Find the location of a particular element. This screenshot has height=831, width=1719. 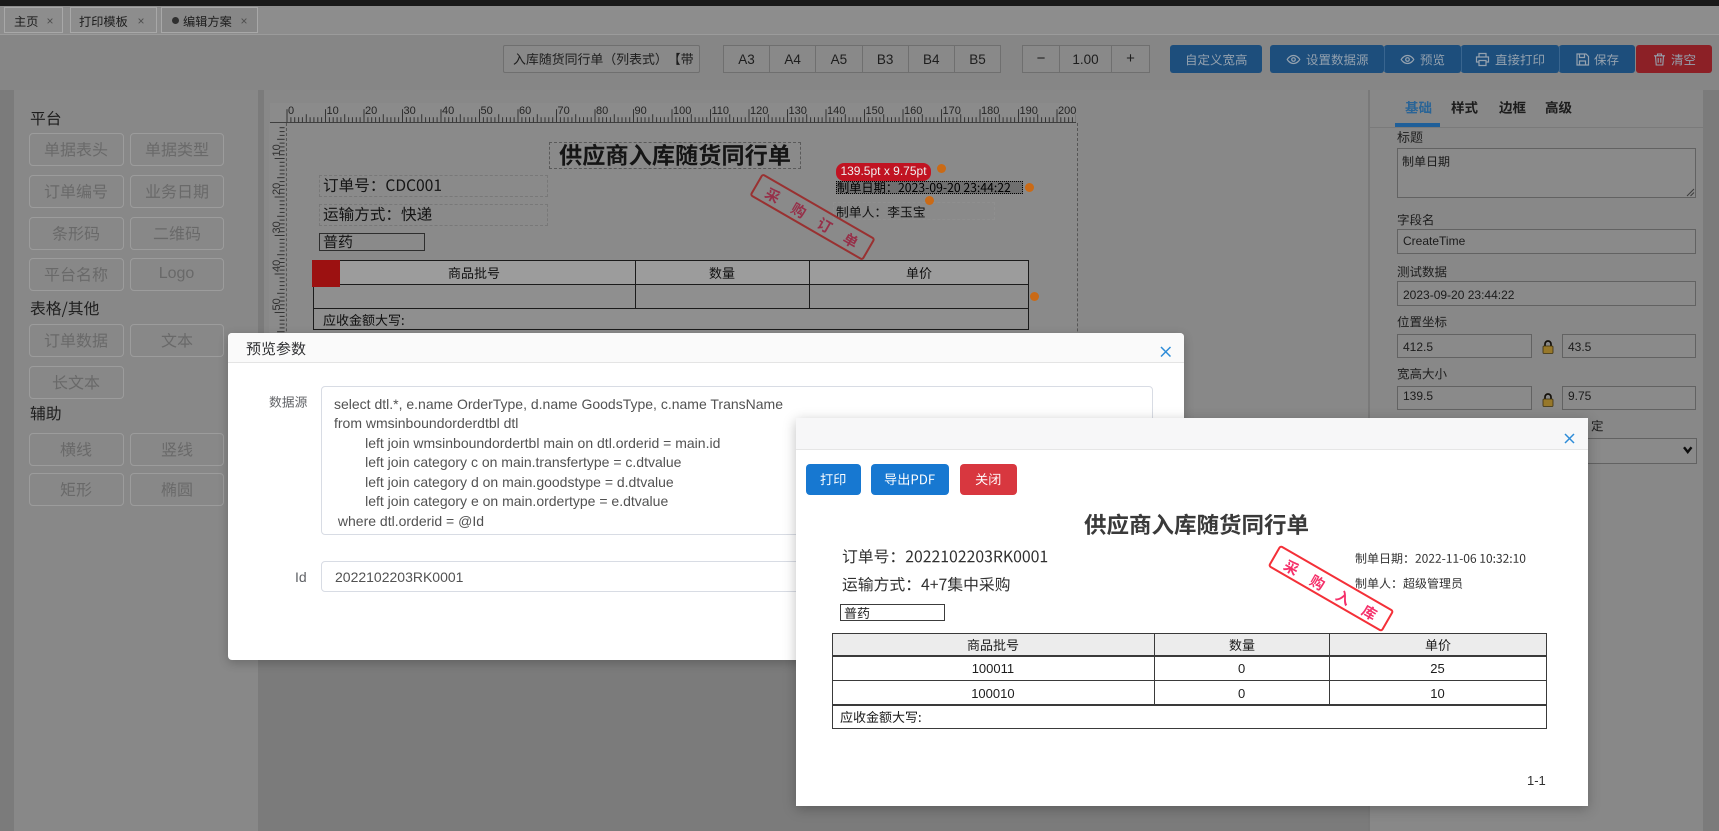

svg-text: 140 is located at coordinates (836, 111).